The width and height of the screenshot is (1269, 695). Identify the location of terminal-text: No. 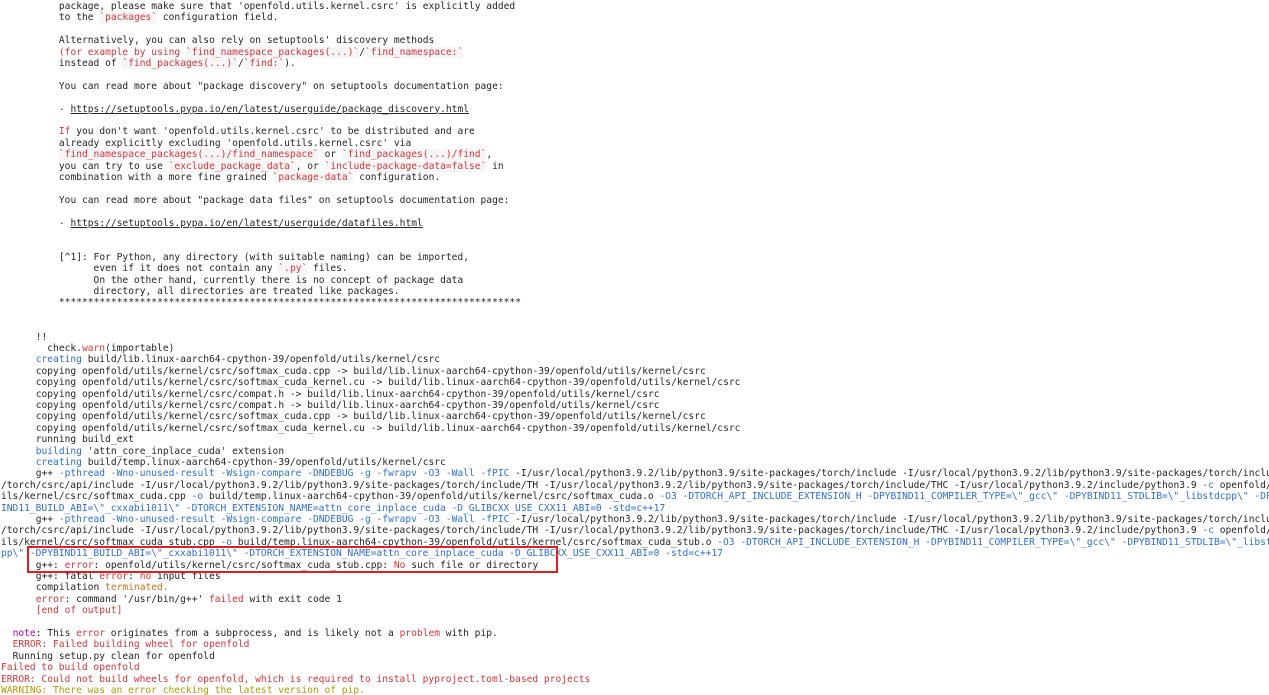
(399, 565).